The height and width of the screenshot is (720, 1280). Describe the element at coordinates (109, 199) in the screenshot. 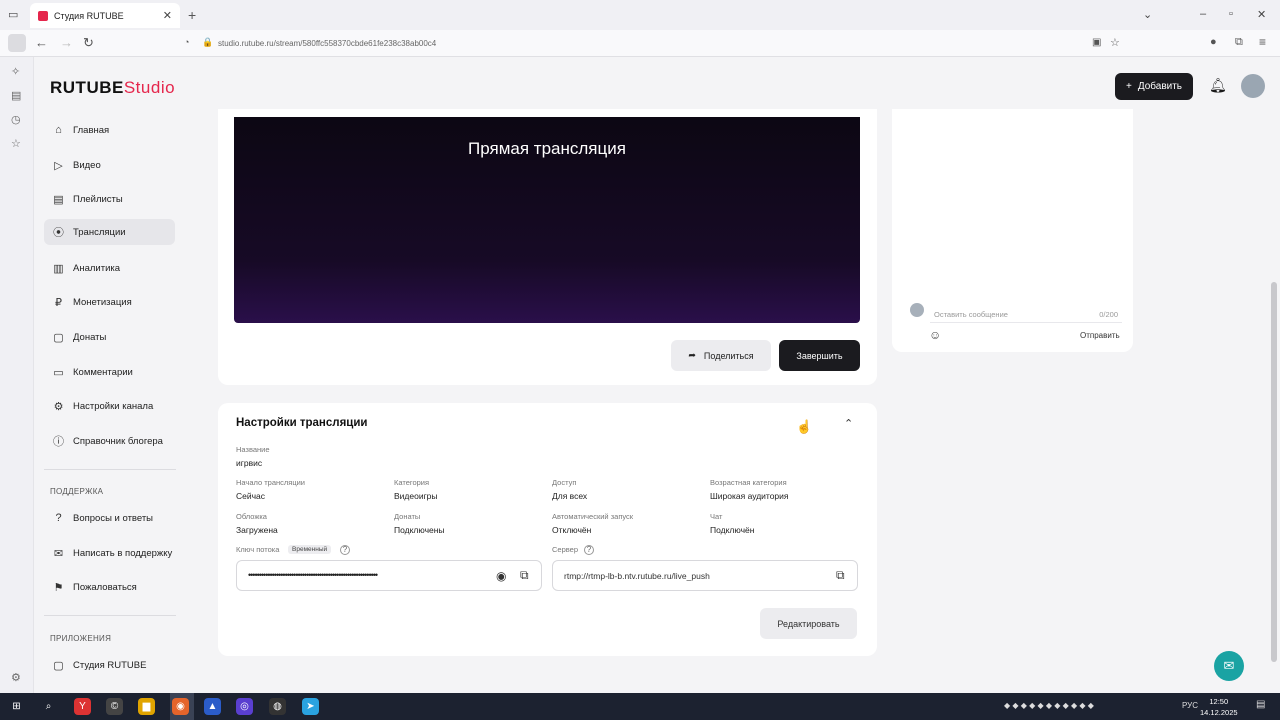

I see `sidebar-item-playlists: ▤ Плейлисты` at that location.